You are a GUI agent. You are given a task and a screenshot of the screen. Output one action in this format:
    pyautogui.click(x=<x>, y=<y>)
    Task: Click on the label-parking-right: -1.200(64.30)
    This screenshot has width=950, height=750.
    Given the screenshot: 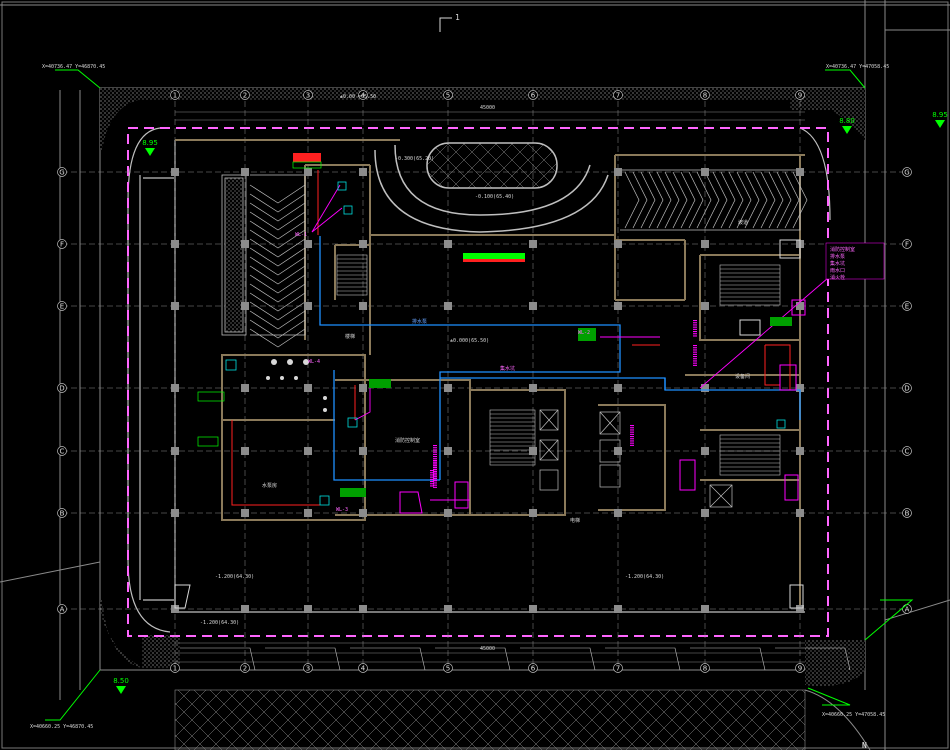 What is the action you would take?
    pyautogui.click(x=644, y=577)
    